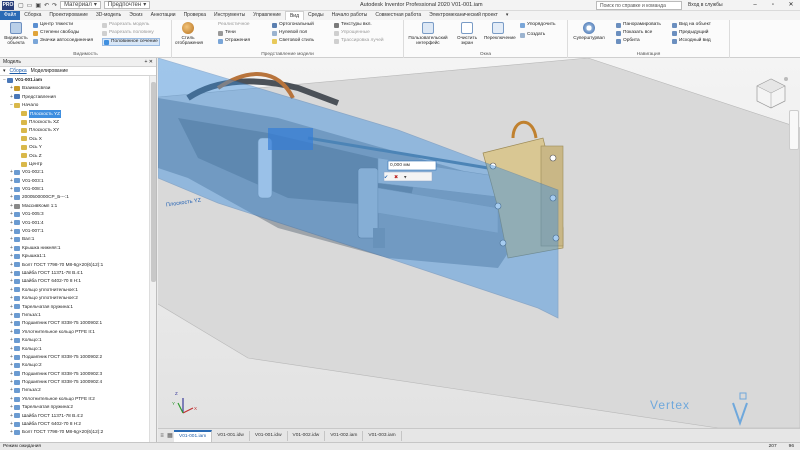 This screenshot has width=800, height=450. Describe the element at coordinates (74, 130) in the screenshot. I see `tree-node: Плоскость XY` at that location.